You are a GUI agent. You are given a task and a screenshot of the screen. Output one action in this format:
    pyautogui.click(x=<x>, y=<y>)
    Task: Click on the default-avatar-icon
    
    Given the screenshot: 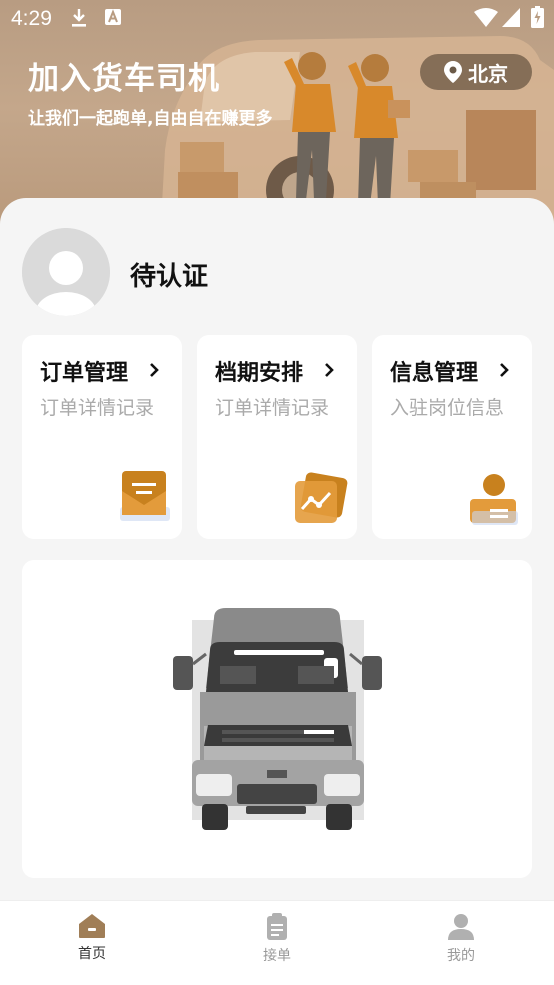 What is the action you would take?
    pyautogui.click(x=66, y=272)
    